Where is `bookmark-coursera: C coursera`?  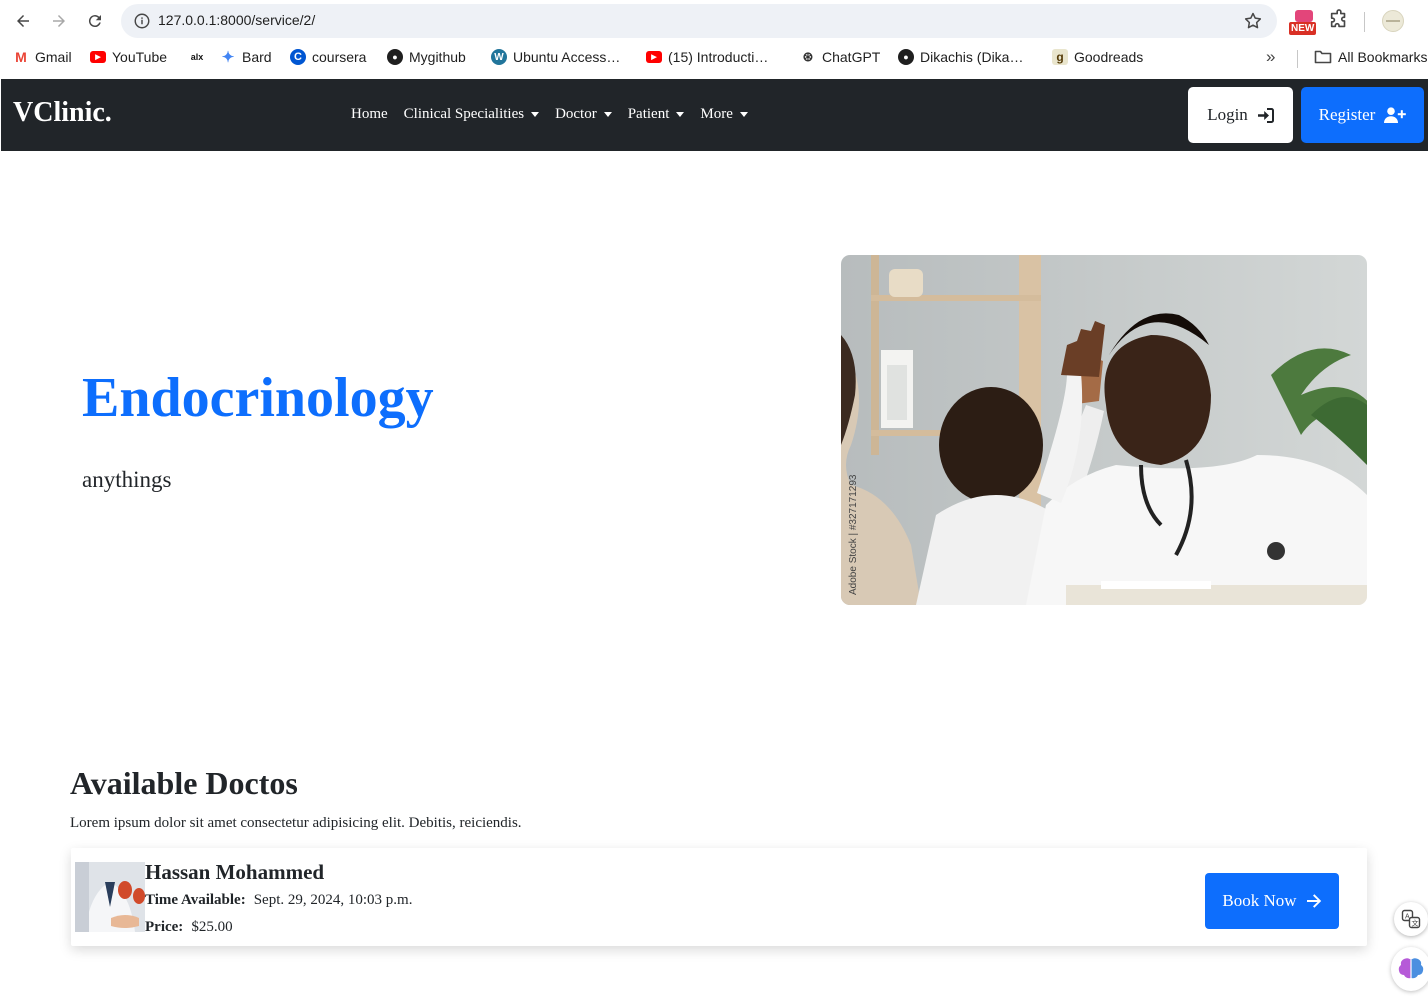
bookmark-coursera: C coursera is located at coordinates (328, 57).